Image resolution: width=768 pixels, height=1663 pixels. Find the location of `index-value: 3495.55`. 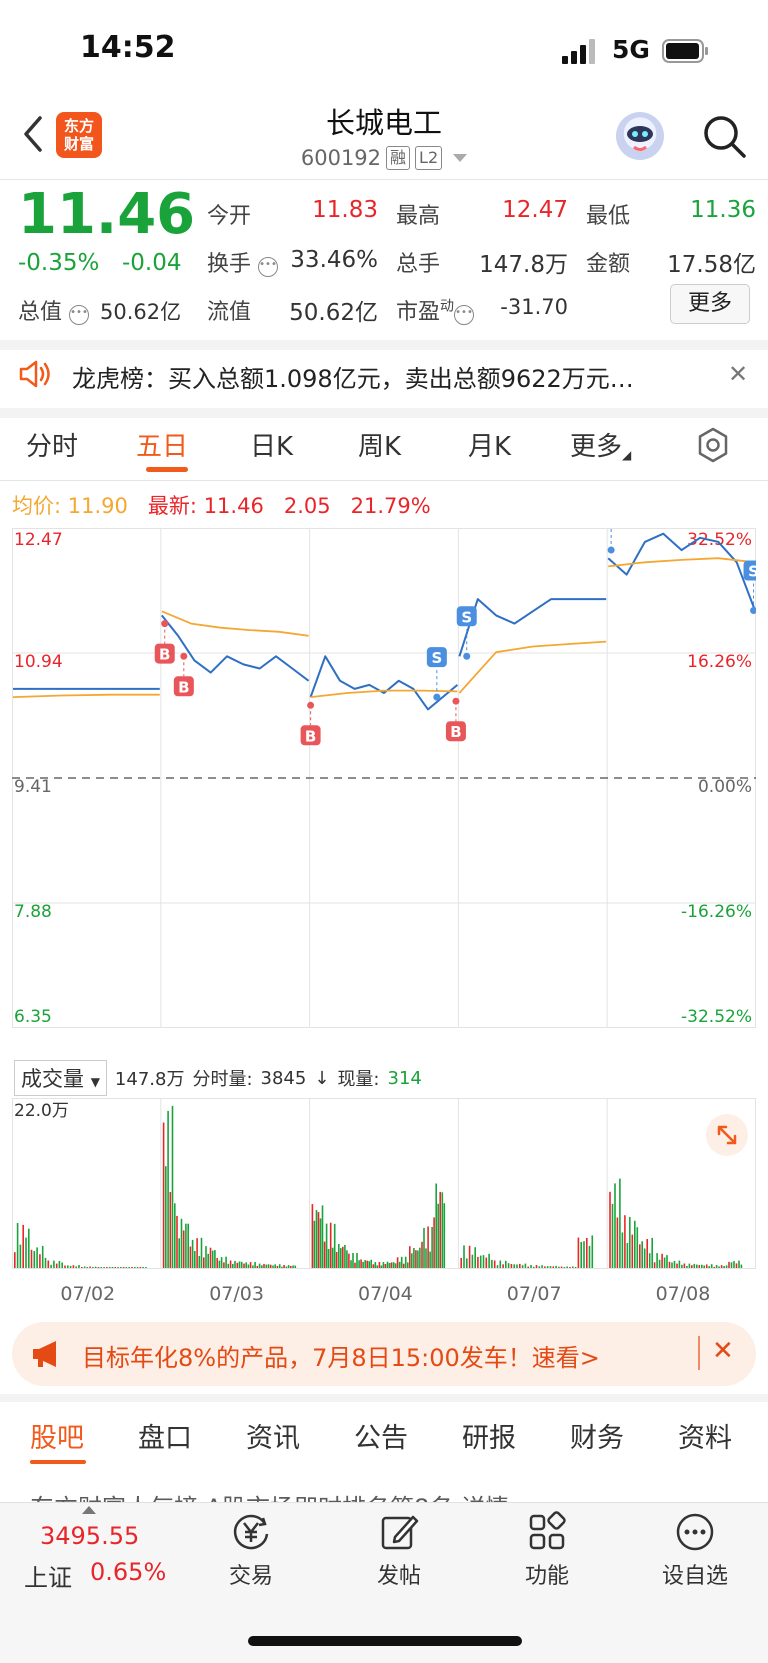

index-value: 3495.55 is located at coordinates (89, 1536).